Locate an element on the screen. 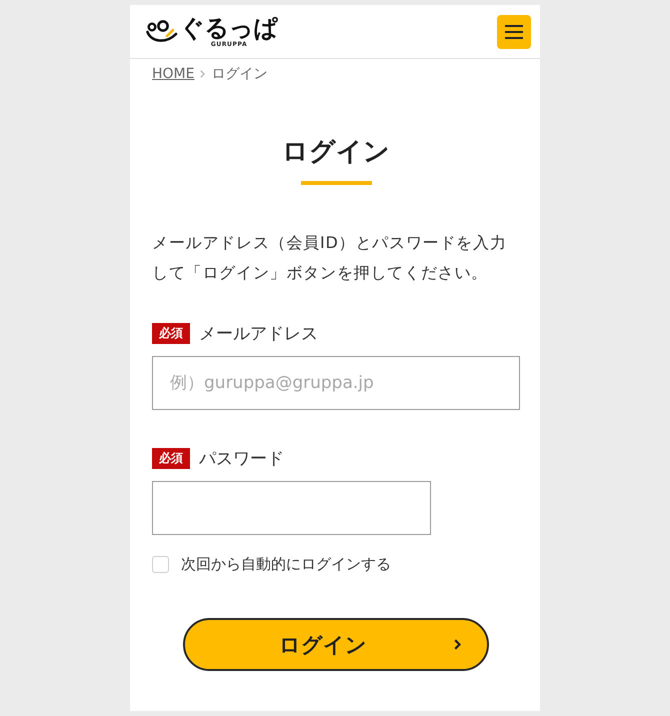 This screenshot has height=716, width=670. menu-button is located at coordinates (514, 31).